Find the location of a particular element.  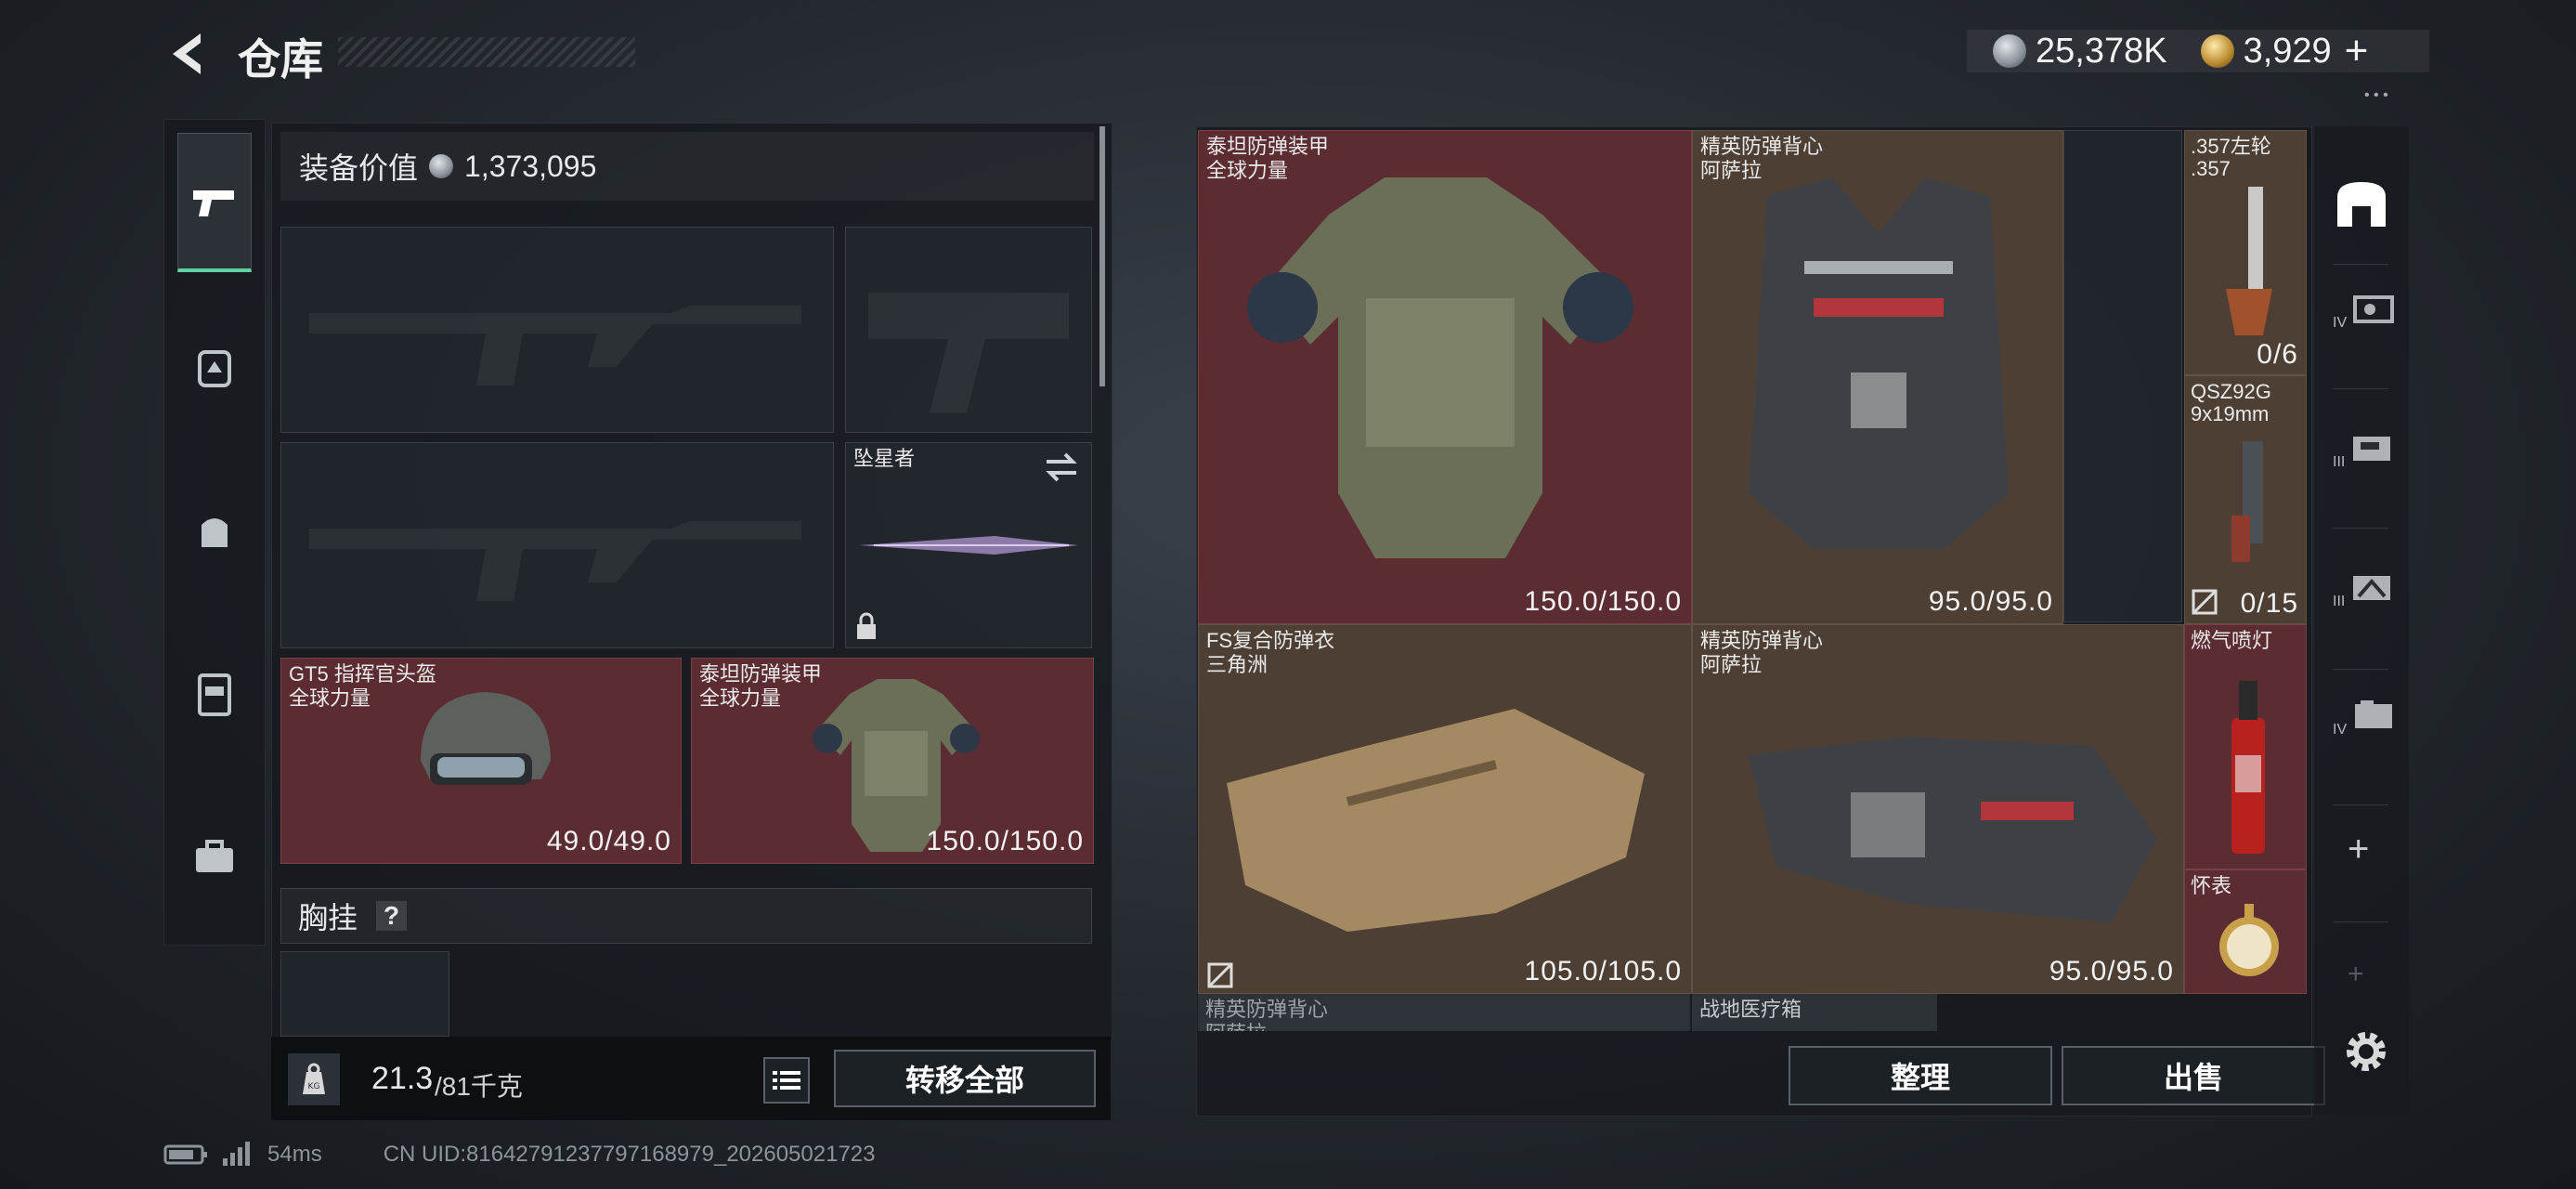

add-tab-button: + is located at coordinates (2358, 850).